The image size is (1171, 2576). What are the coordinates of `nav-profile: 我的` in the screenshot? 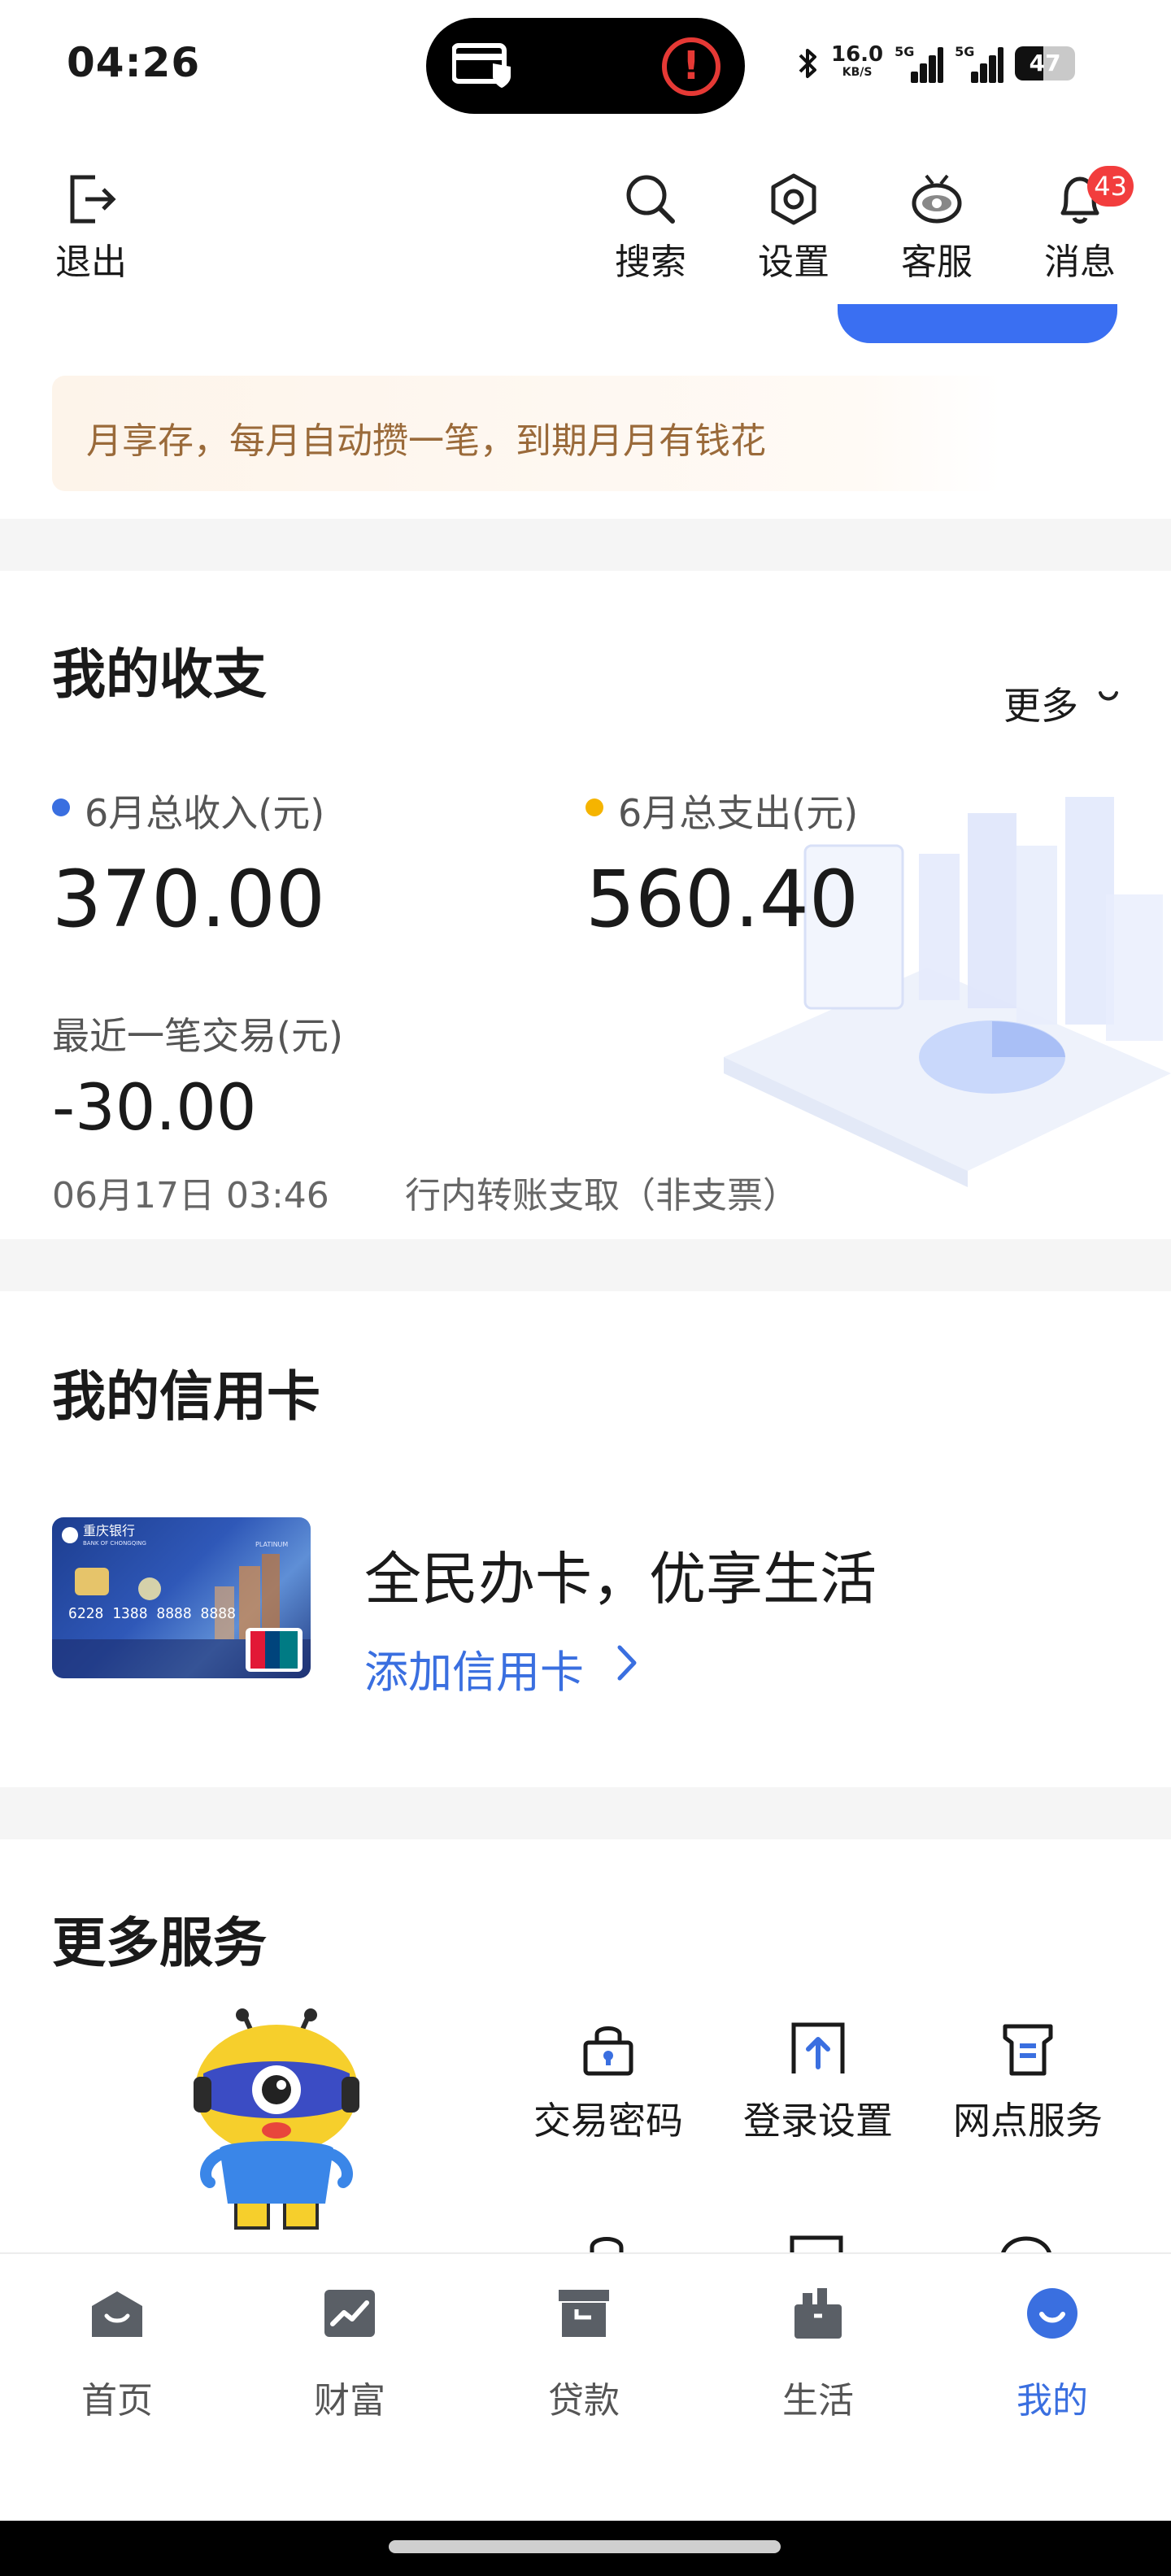 It's located at (1052, 2355).